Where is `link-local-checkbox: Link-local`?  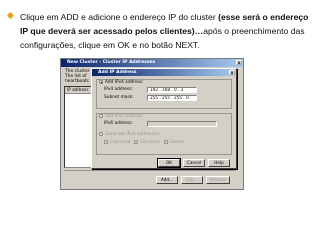 link-local-checkbox: Link-local is located at coordinates (117, 142).